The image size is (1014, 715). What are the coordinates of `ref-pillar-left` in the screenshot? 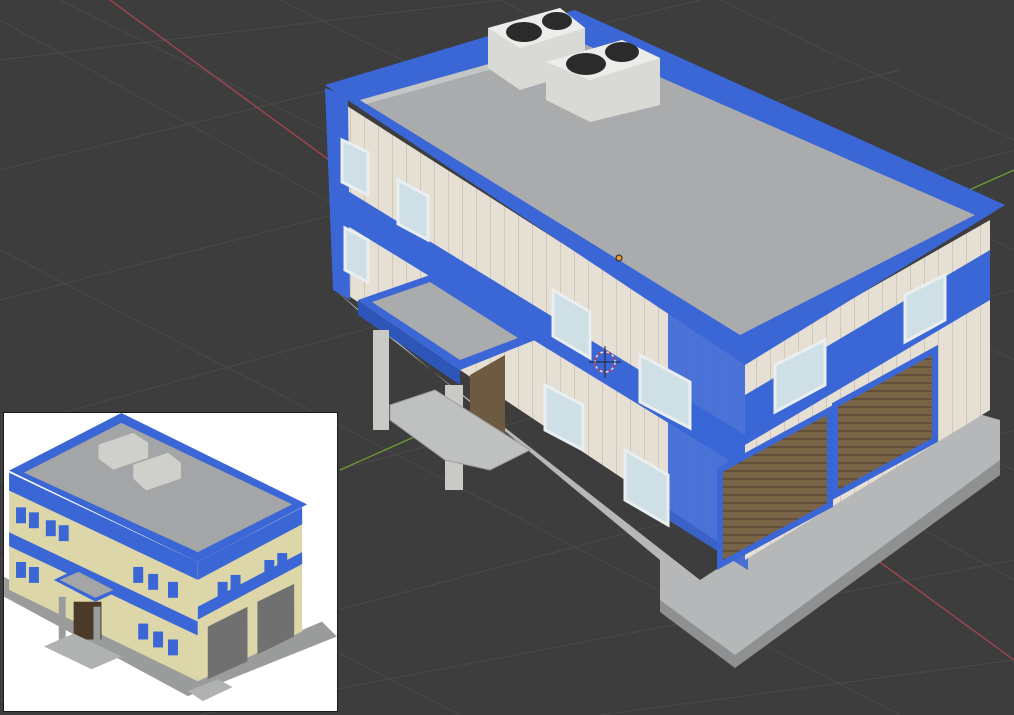 It's located at (62, 619).